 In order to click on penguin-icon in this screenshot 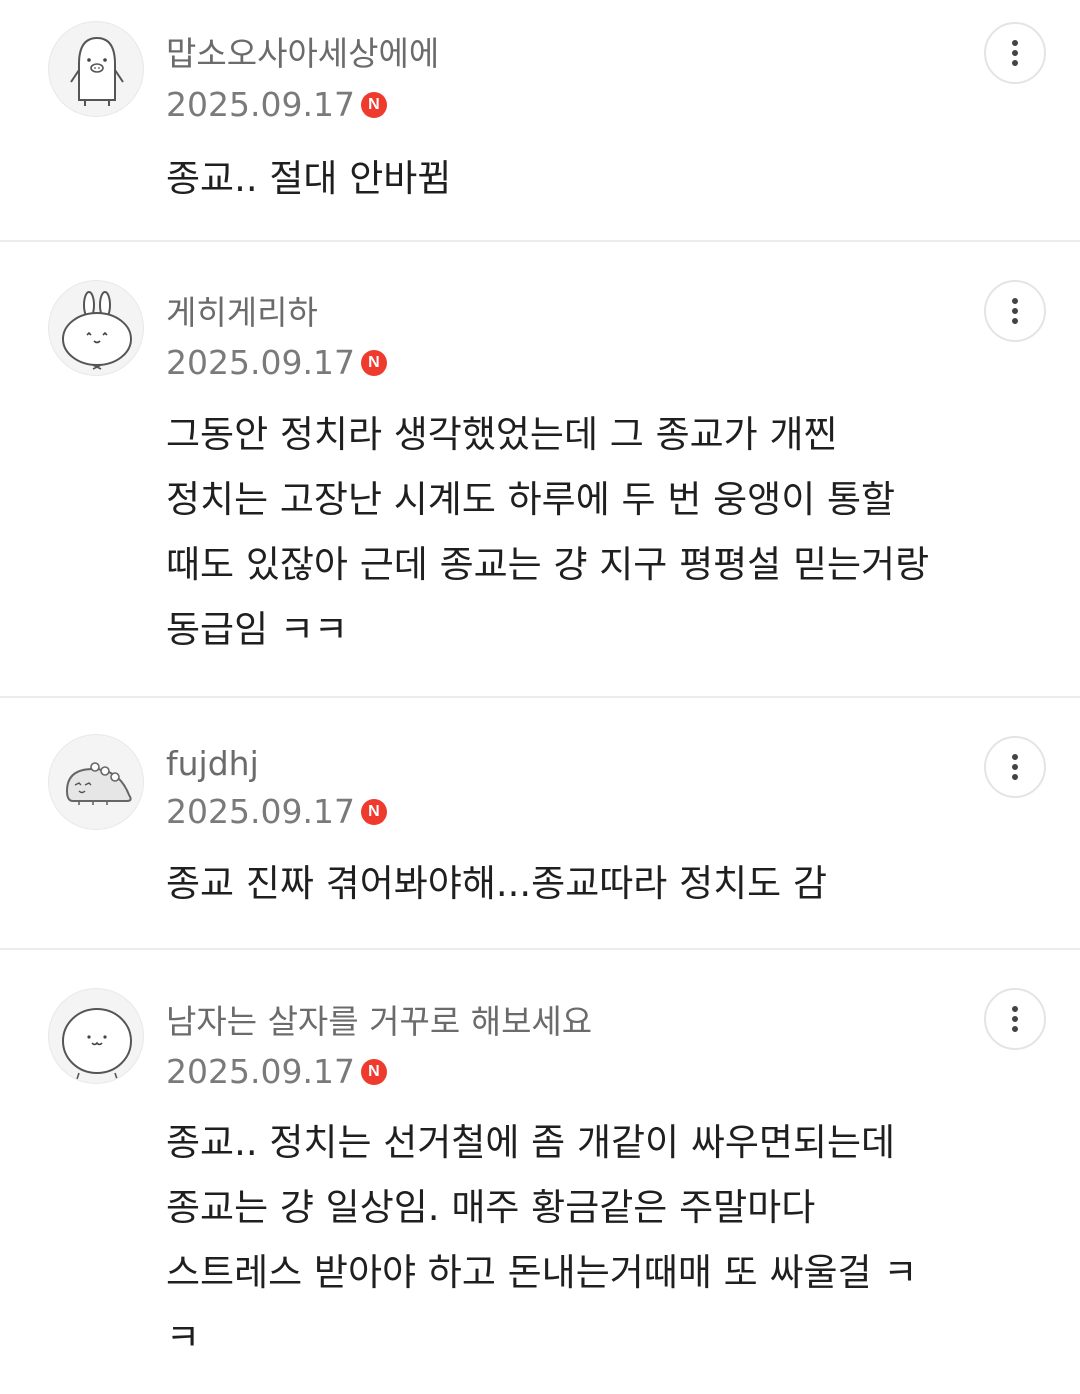, I will do `click(96, 69)`.